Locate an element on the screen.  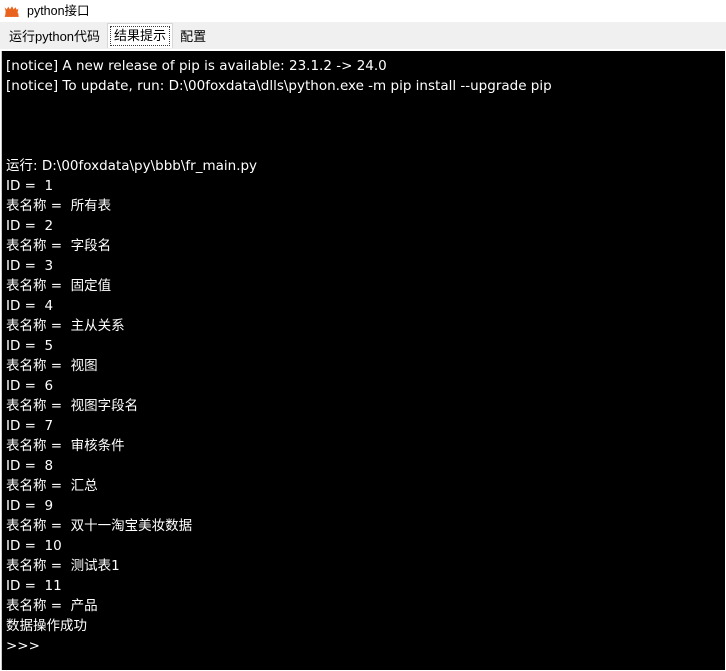
tab-label: 结果提示 is located at coordinates (140, 35).